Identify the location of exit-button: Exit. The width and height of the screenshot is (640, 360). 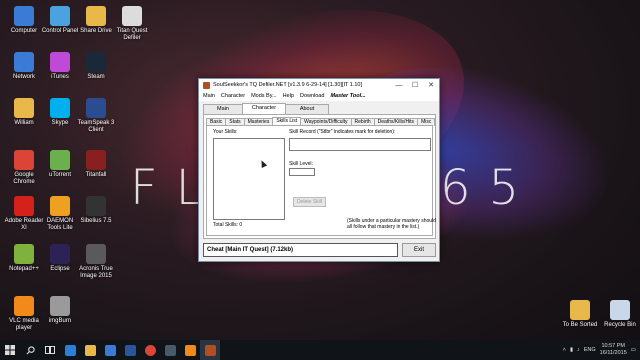
(419, 250).